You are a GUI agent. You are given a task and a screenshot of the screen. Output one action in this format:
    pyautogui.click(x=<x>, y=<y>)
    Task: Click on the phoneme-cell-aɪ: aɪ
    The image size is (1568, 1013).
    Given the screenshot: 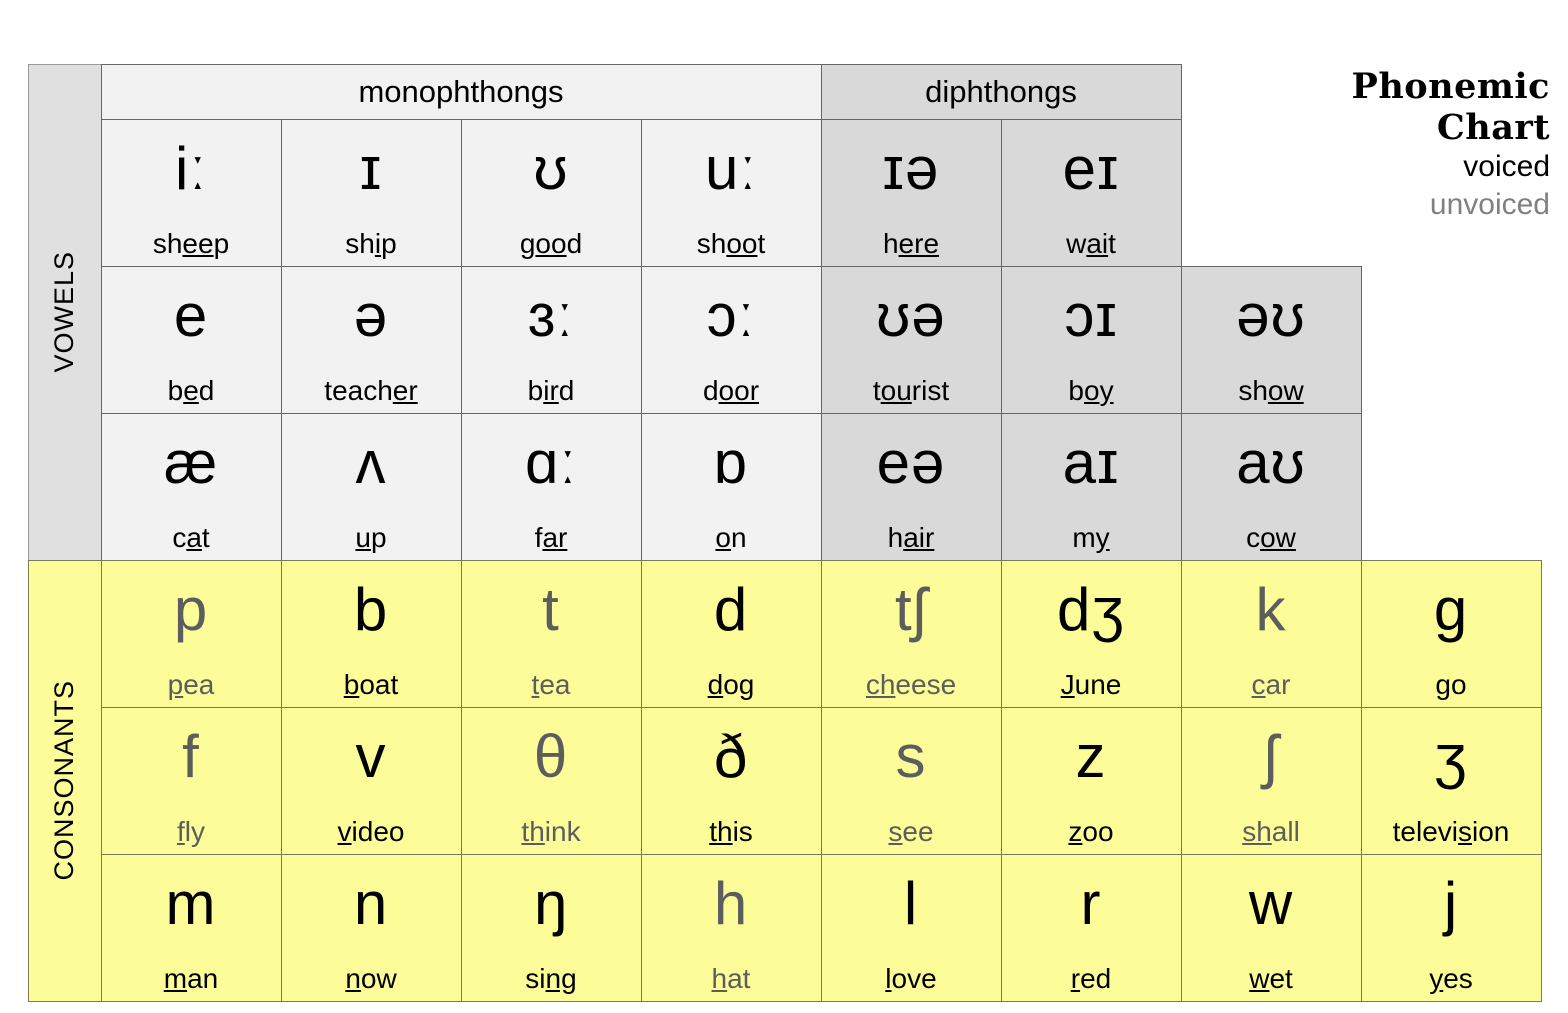 What is the action you would take?
    pyautogui.click(x=1091, y=464)
    